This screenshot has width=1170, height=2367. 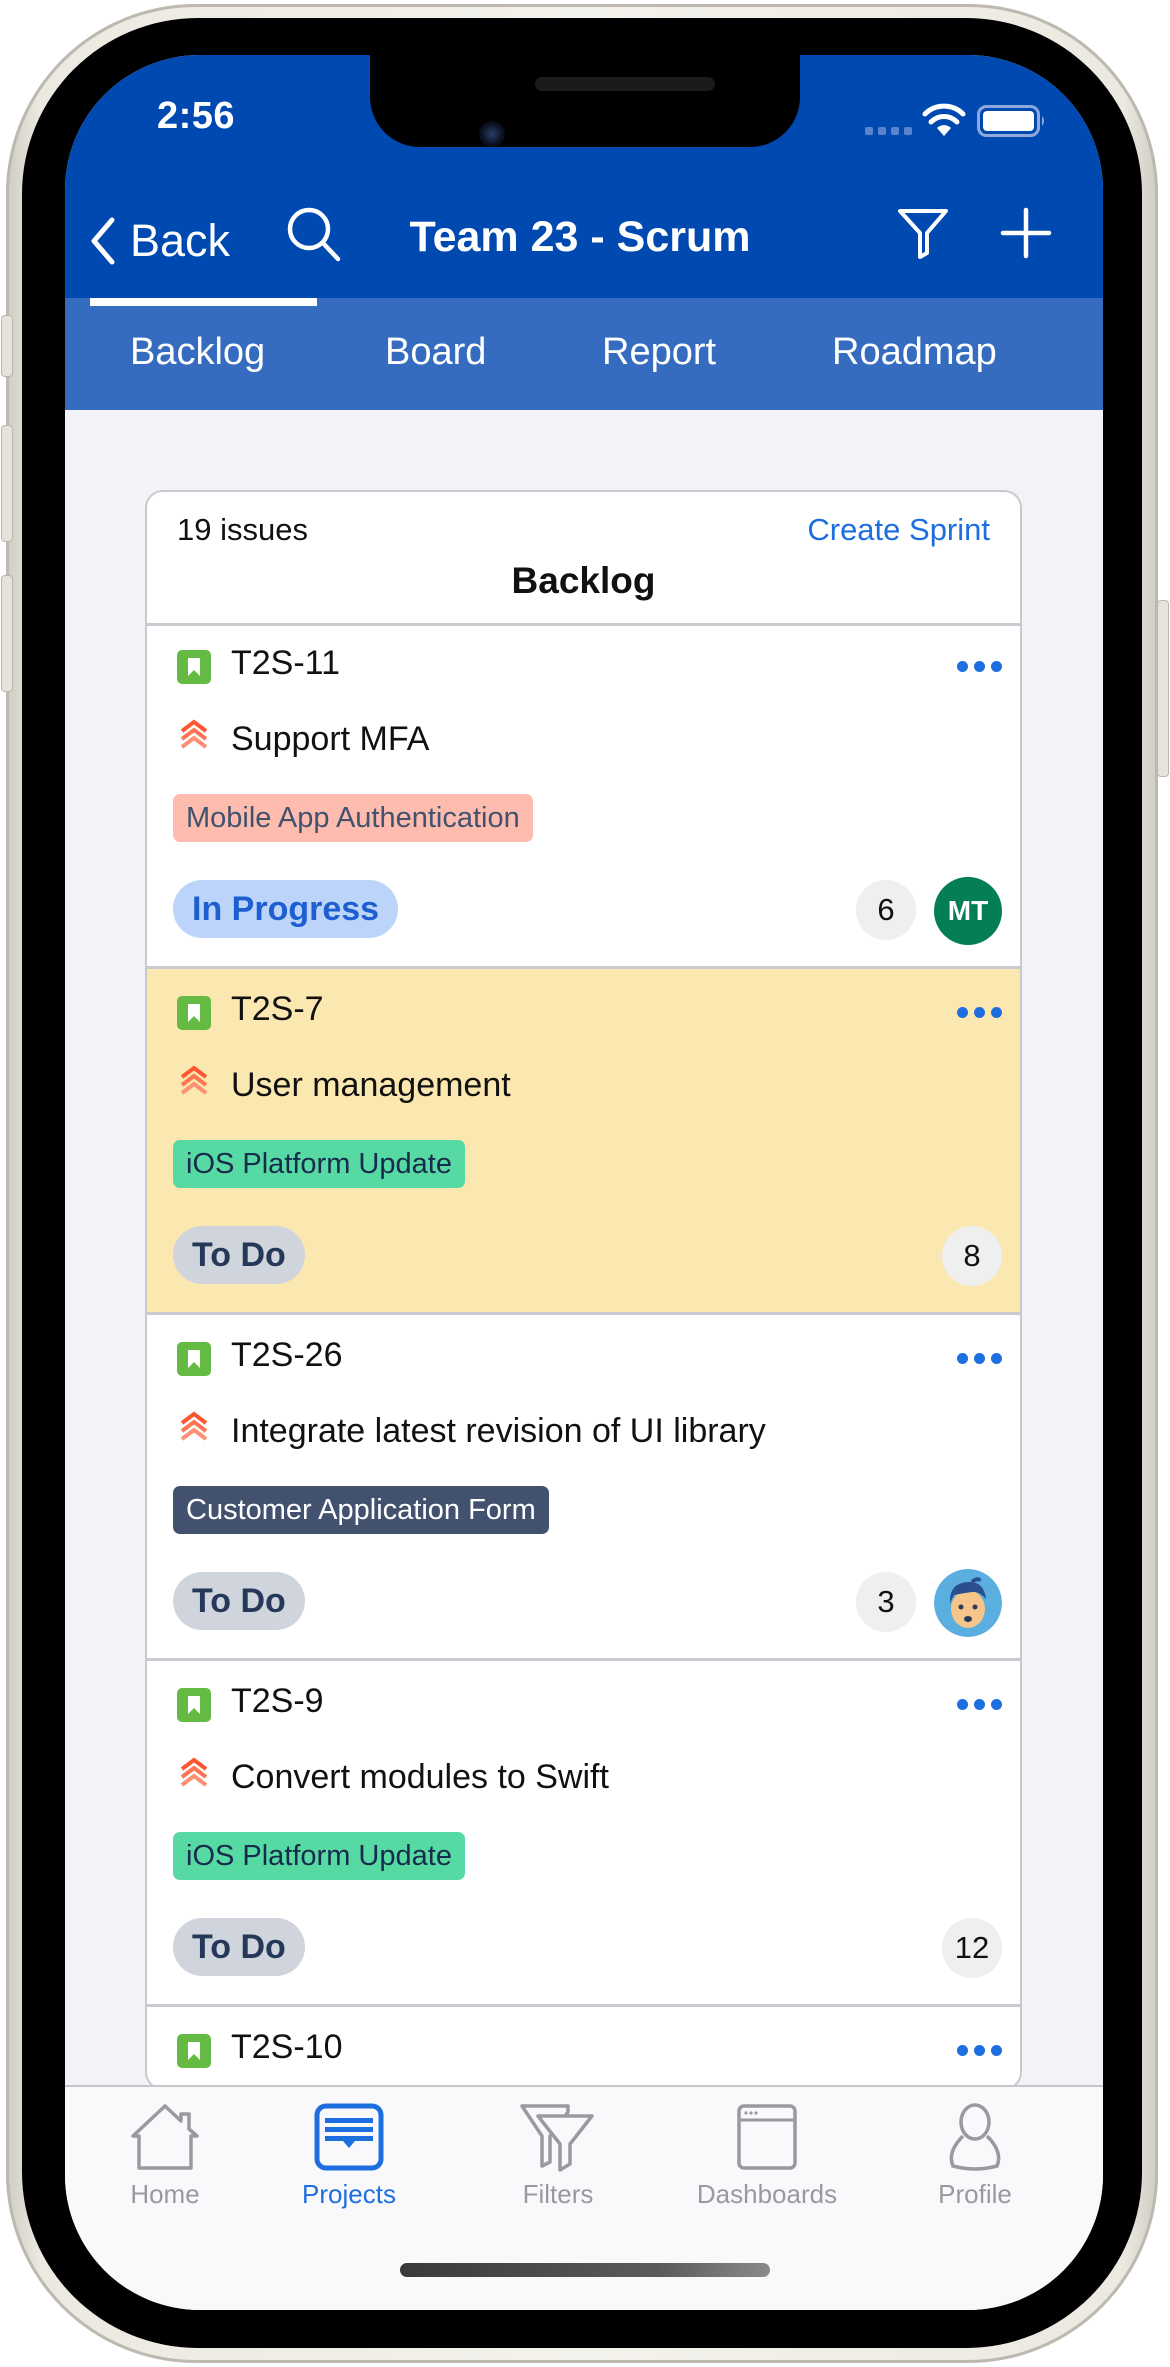 I want to click on story-points: 6, so click(x=886, y=910).